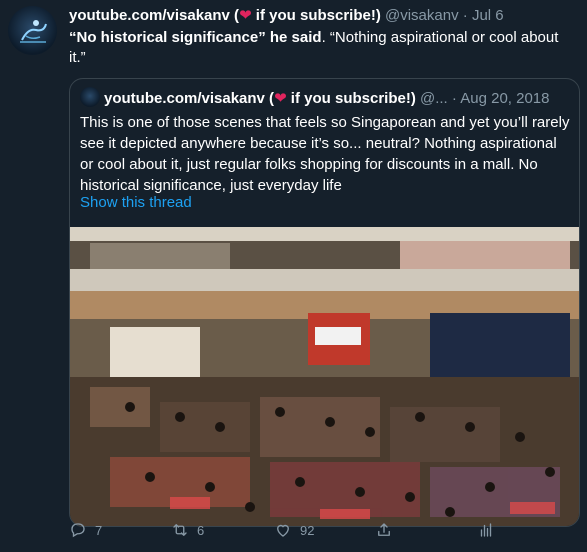 The image size is (587, 552). Describe the element at coordinates (324, 533) in the screenshot. I see `tweet-actions: 7 6 92` at that location.